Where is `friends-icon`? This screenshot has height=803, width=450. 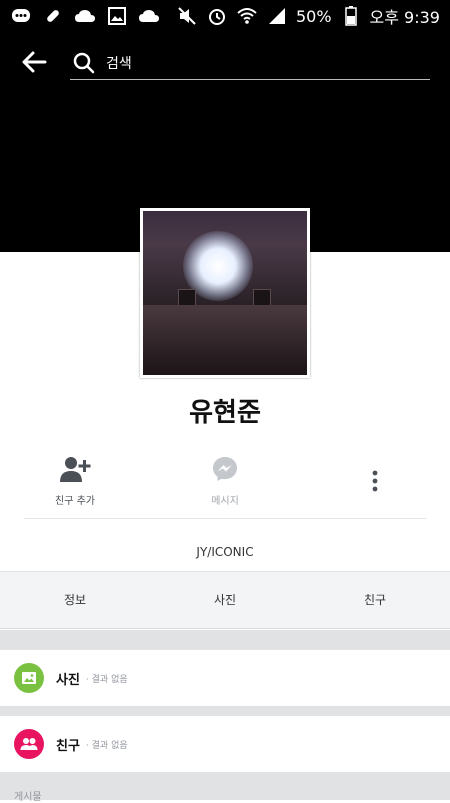
friends-icon is located at coordinates (29, 744).